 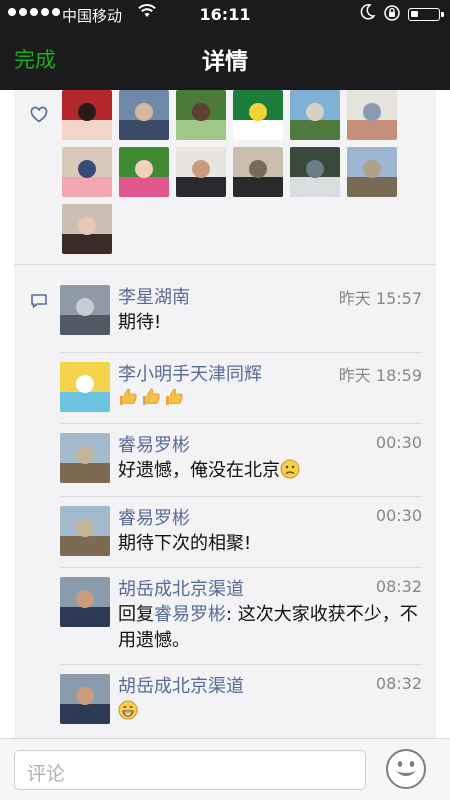 I want to click on comment-input-bar: 评论, so click(x=225, y=769).